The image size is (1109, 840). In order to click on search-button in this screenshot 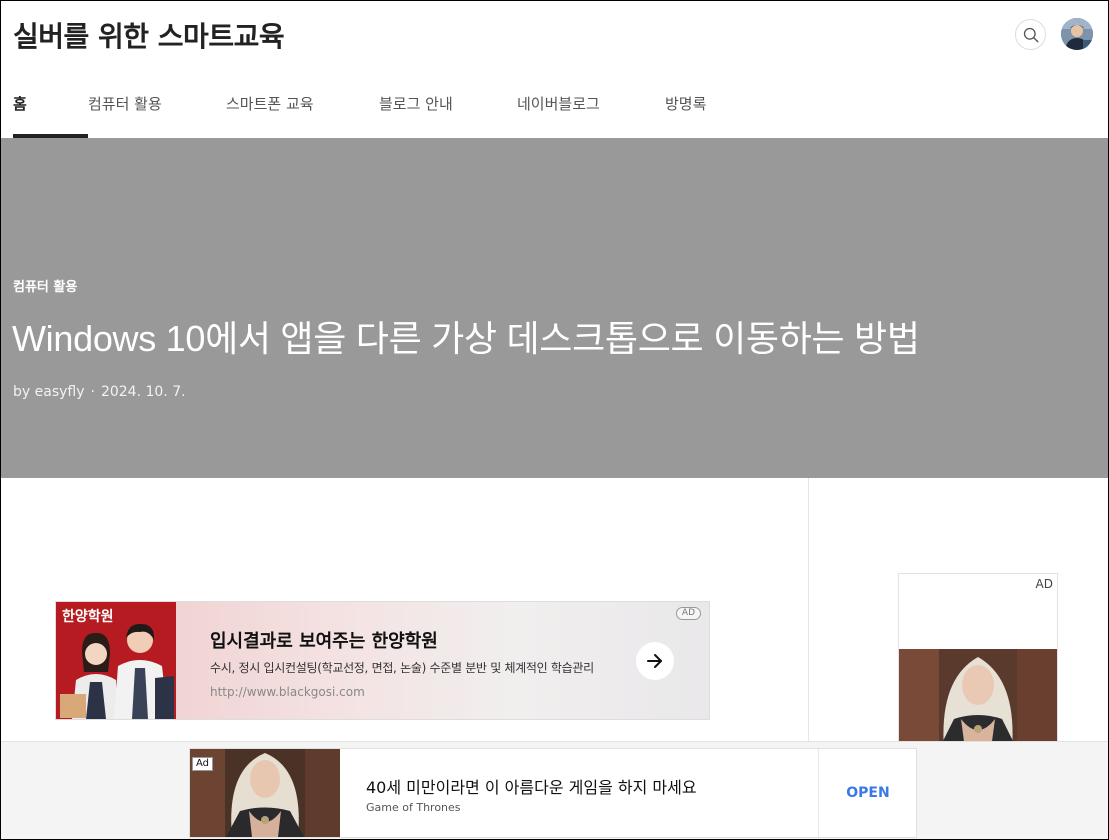, I will do `click(1030, 34)`.